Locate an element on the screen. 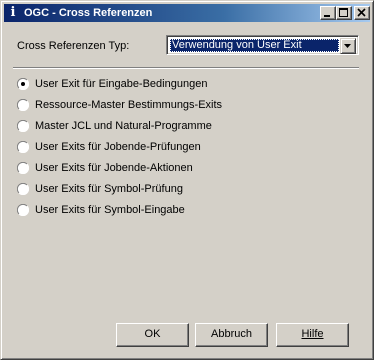 The height and width of the screenshot is (360, 374). radio-option: User Exits für Symbol-Prüfung is located at coordinates (167, 189).